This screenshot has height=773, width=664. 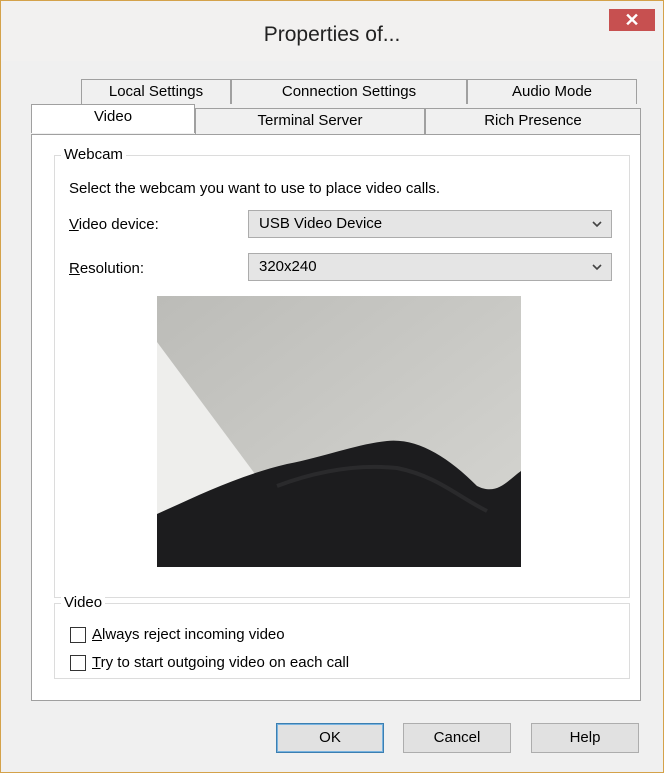 What do you see at coordinates (74, 224) in the screenshot?
I see `video-device-mnemonic: V` at bounding box center [74, 224].